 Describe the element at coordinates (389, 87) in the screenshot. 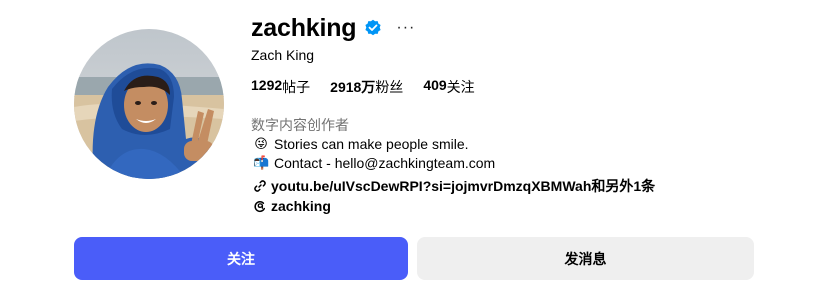

I see `stat-followers-label: 粉丝` at that location.